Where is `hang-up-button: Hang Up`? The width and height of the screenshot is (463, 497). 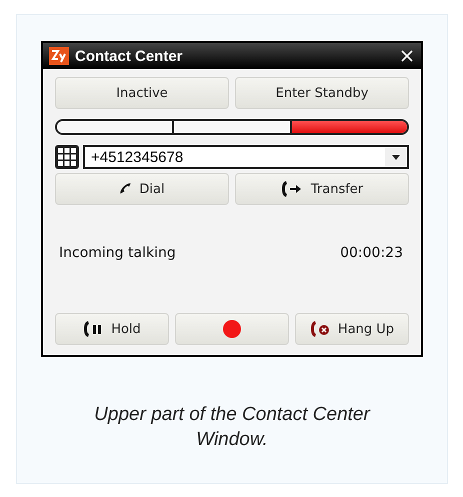
hang-up-button: Hang Up is located at coordinates (352, 329).